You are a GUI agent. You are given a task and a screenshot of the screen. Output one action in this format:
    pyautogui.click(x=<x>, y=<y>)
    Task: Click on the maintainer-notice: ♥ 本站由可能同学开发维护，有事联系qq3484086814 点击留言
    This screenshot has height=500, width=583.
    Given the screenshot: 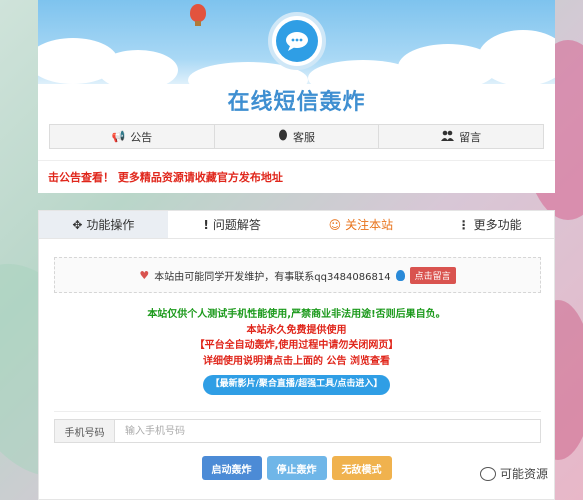 What is the action you would take?
    pyautogui.click(x=297, y=275)
    